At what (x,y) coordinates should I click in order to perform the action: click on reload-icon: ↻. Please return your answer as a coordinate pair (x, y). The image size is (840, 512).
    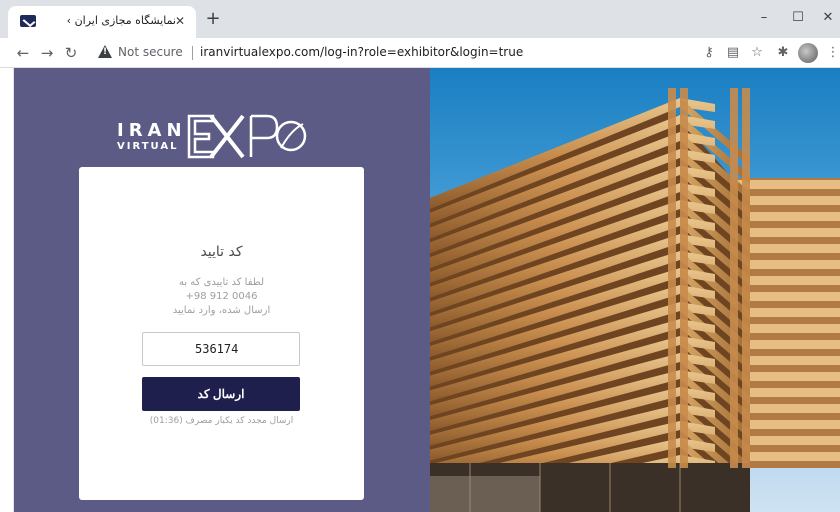
    Looking at the image, I should click on (71, 53).